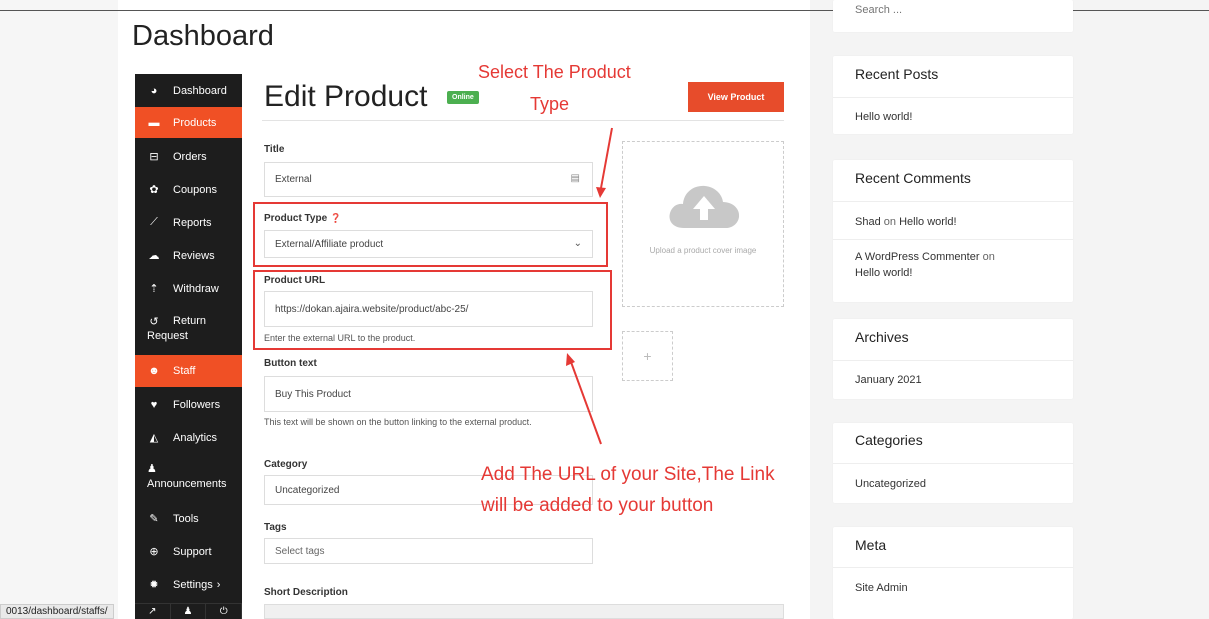  What do you see at coordinates (882, 337) in the screenshot?
I see `archives-title: Archives` at bounding box center [882, 337].